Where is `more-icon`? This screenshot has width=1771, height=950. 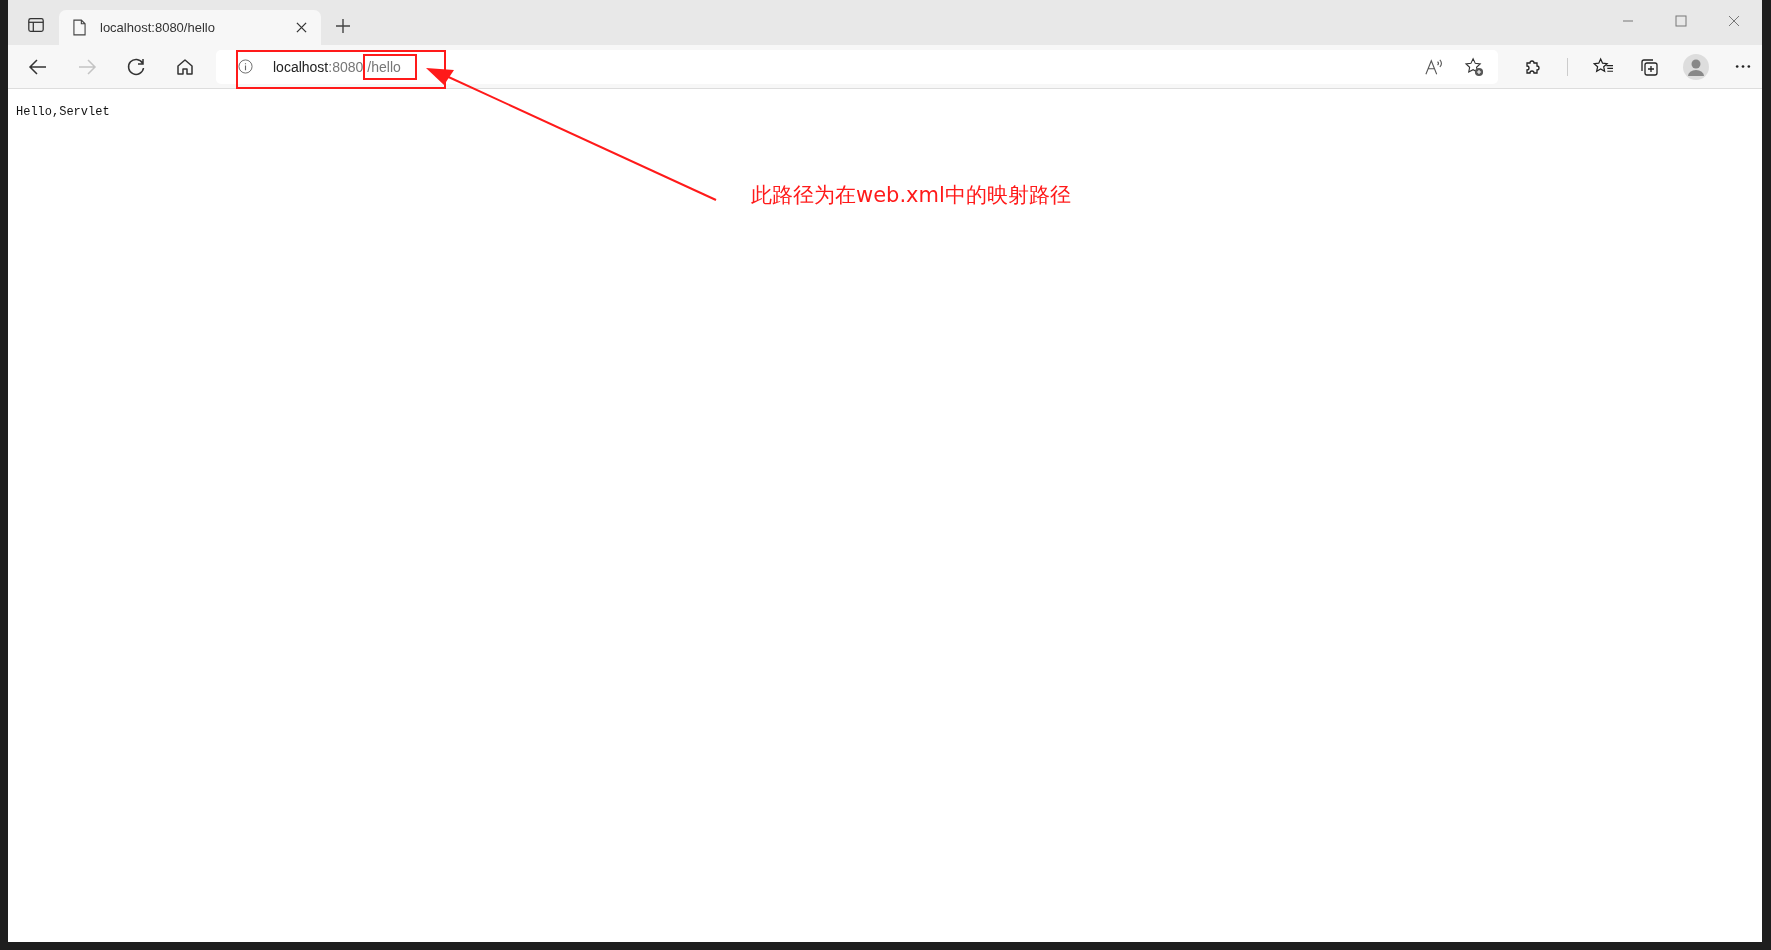
more-icon is located at coordinates (1743, 66).